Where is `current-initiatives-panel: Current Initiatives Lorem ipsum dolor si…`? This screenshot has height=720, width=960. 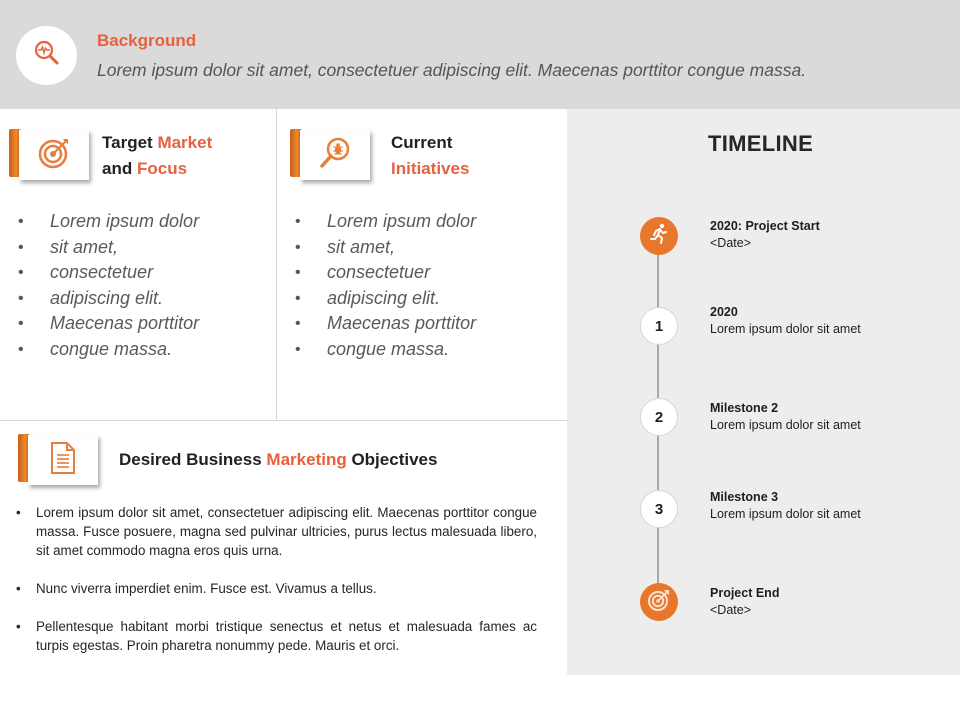 current-initiatives-panel: Current Initiatives Lorem ipsum dolor si… is located at coordinates (422, 265).